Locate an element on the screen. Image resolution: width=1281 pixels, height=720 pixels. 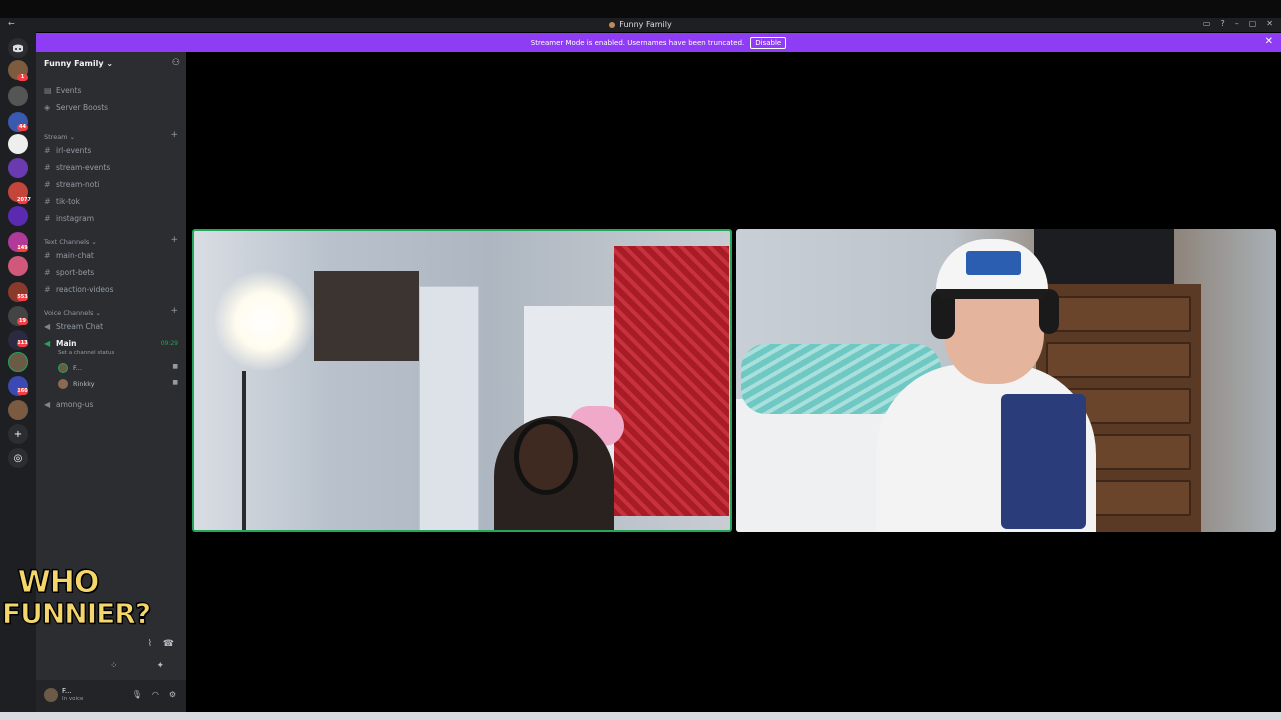
channel-irl-events: # irl-events is located at coordinates (67, 150).